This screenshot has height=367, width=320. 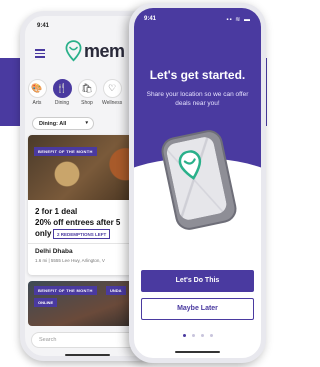 I want to click on category-shop: 🛍 Shop, so click(x=87, y=92).